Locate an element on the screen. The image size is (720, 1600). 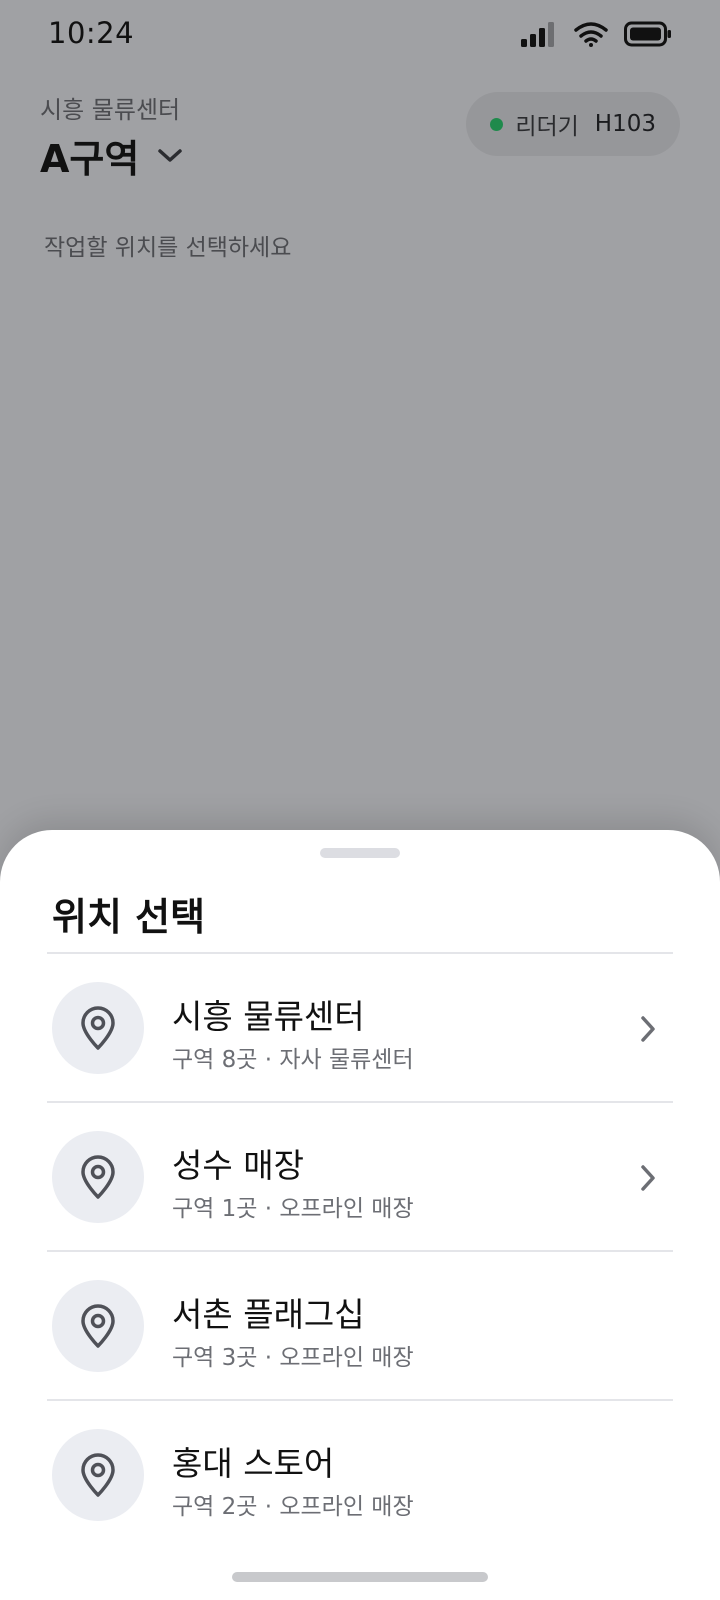
location-name: 성수 매장 is located at coordinates (238, 1165).